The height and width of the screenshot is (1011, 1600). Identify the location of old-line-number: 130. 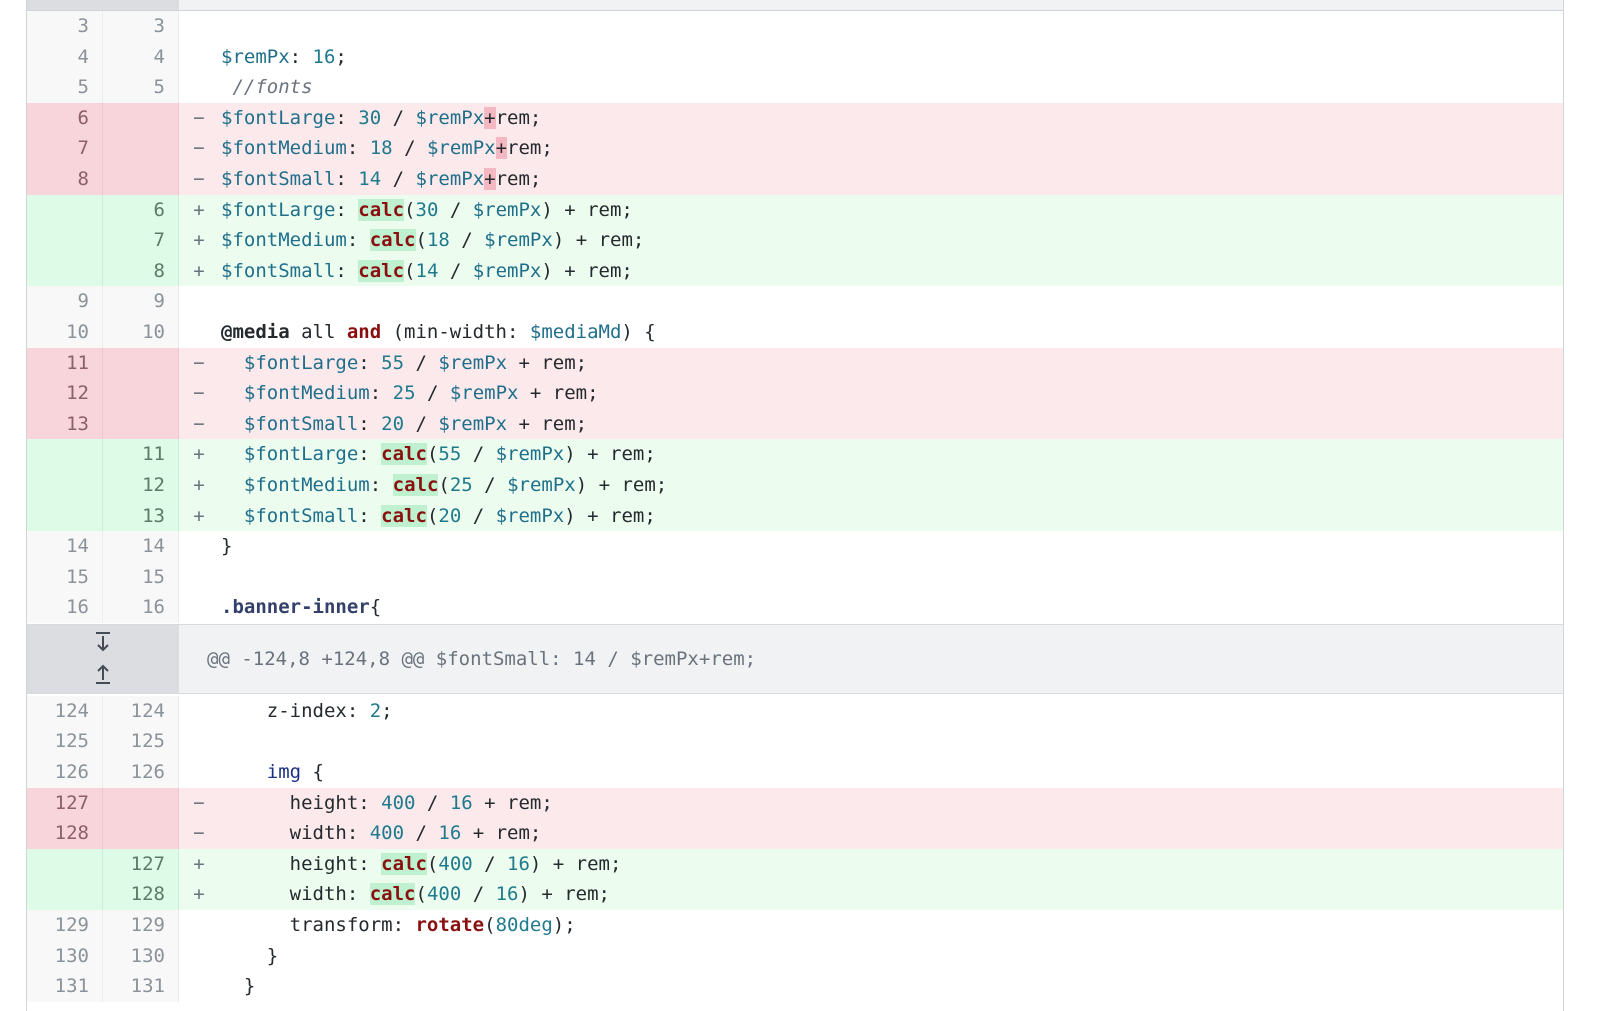
(65, 956).